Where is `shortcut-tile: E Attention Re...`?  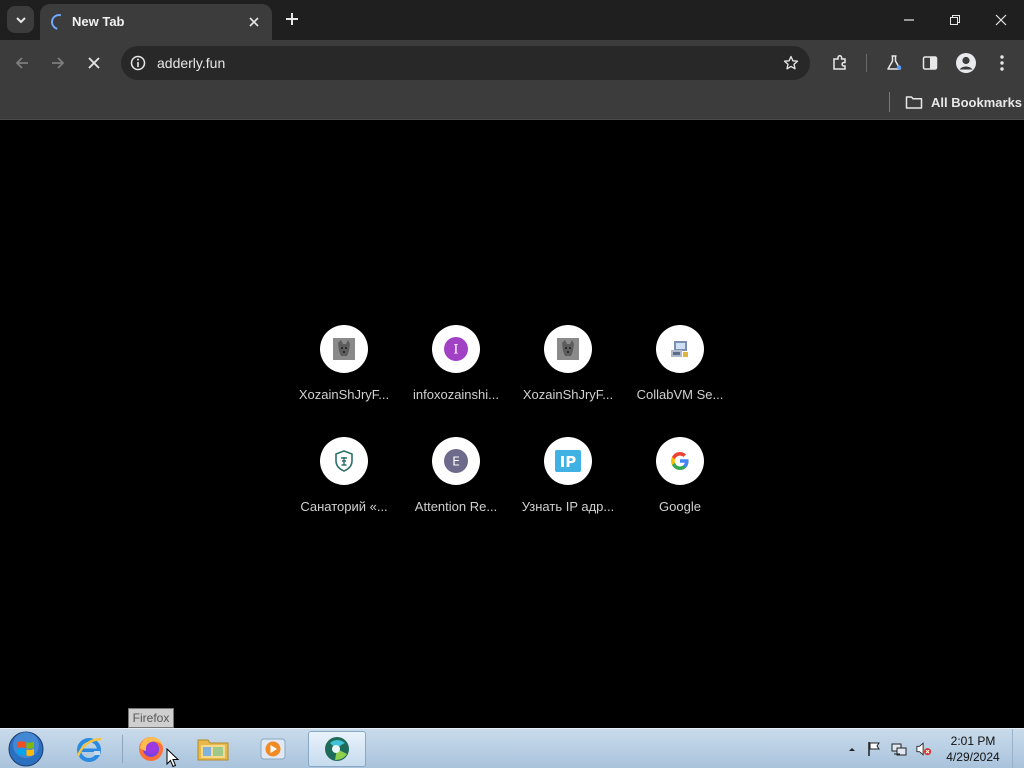 shortcut-tile: E Attention Re... is located at coordinates (456, 478).